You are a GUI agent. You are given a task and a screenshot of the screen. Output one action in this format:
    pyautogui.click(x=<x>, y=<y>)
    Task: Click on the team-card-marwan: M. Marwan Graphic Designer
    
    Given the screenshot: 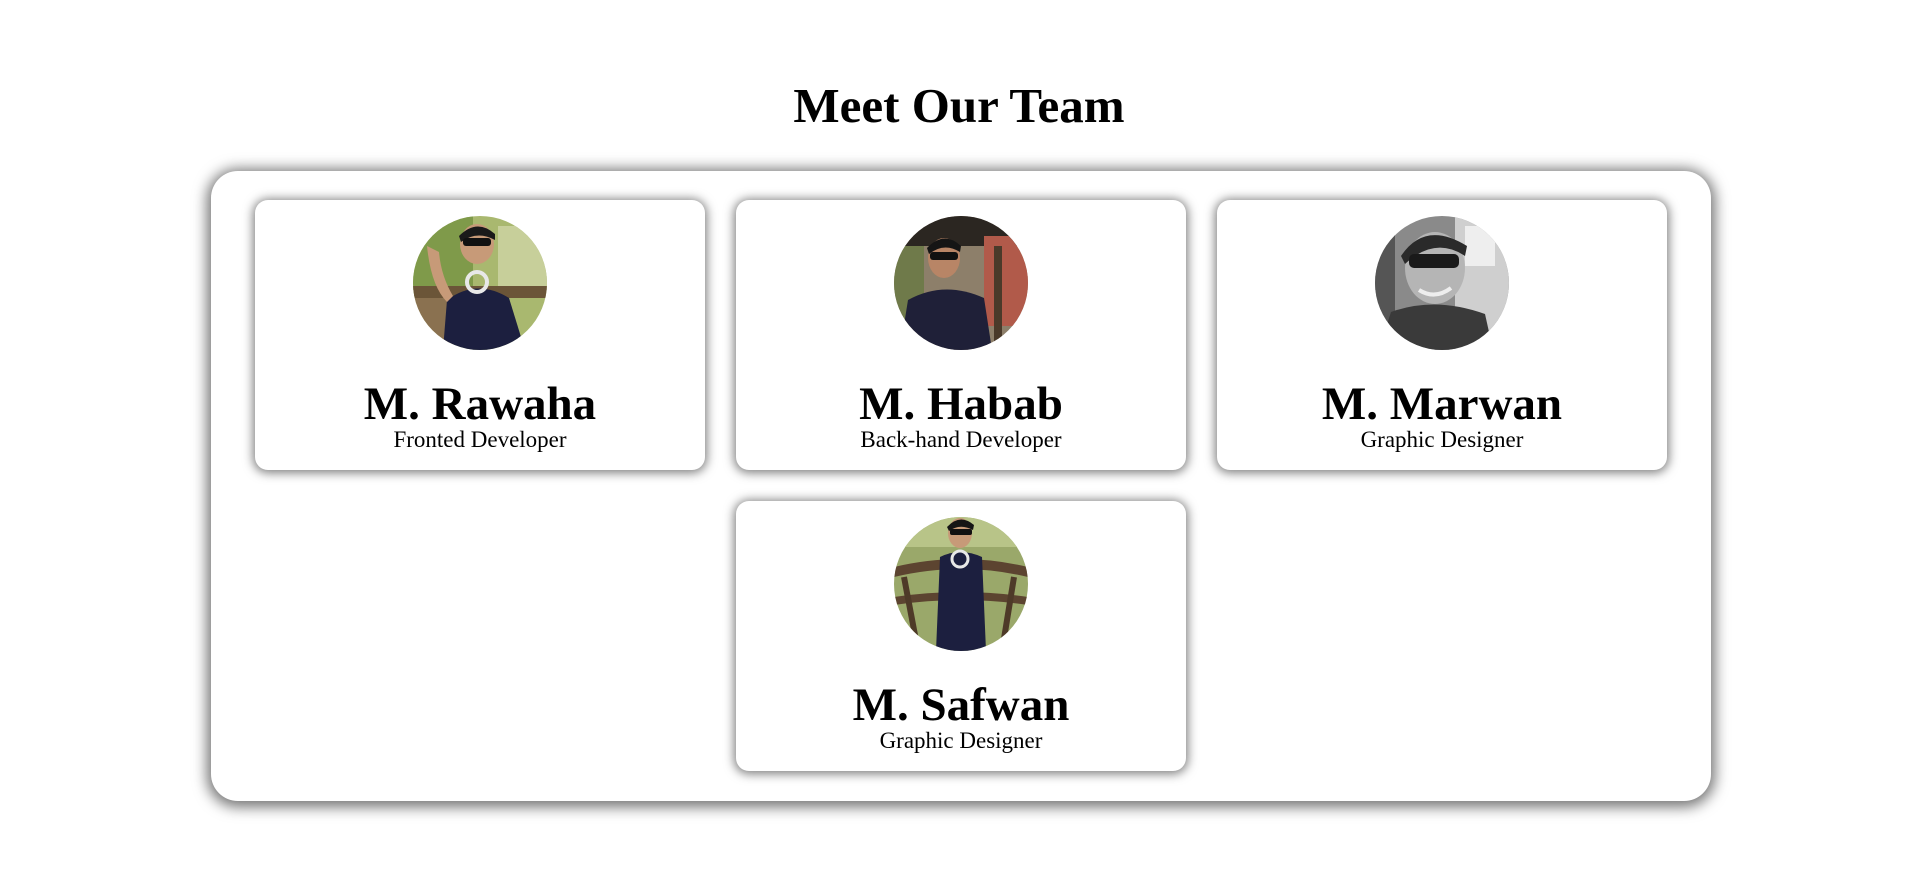 What is the action you would take?
    pyautogui.click(x=1442, y=335)
    